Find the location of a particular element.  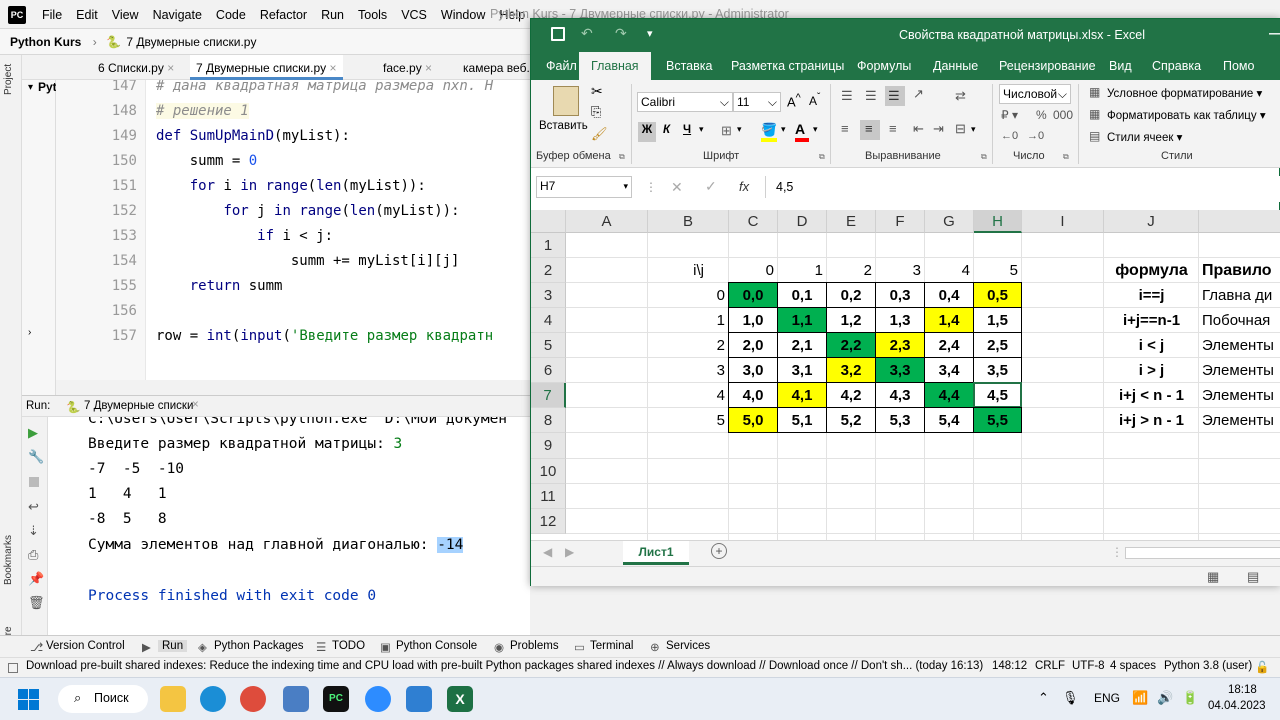

stop-icon is located at coordinates (34, 482).